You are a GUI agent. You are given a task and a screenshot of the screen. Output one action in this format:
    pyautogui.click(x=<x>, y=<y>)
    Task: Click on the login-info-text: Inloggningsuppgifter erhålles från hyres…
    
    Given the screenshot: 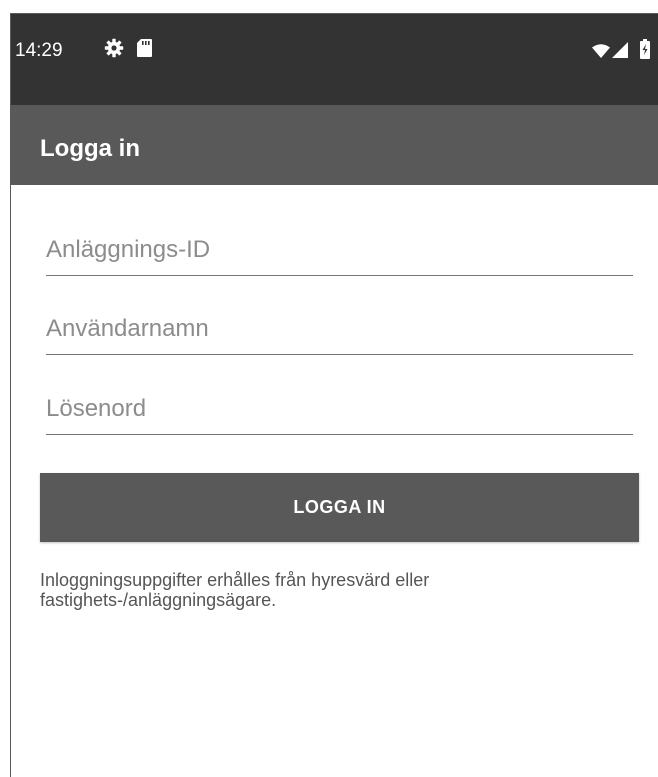 What is the action you would take?
    pyautogui.click(x=235, y=590)
    